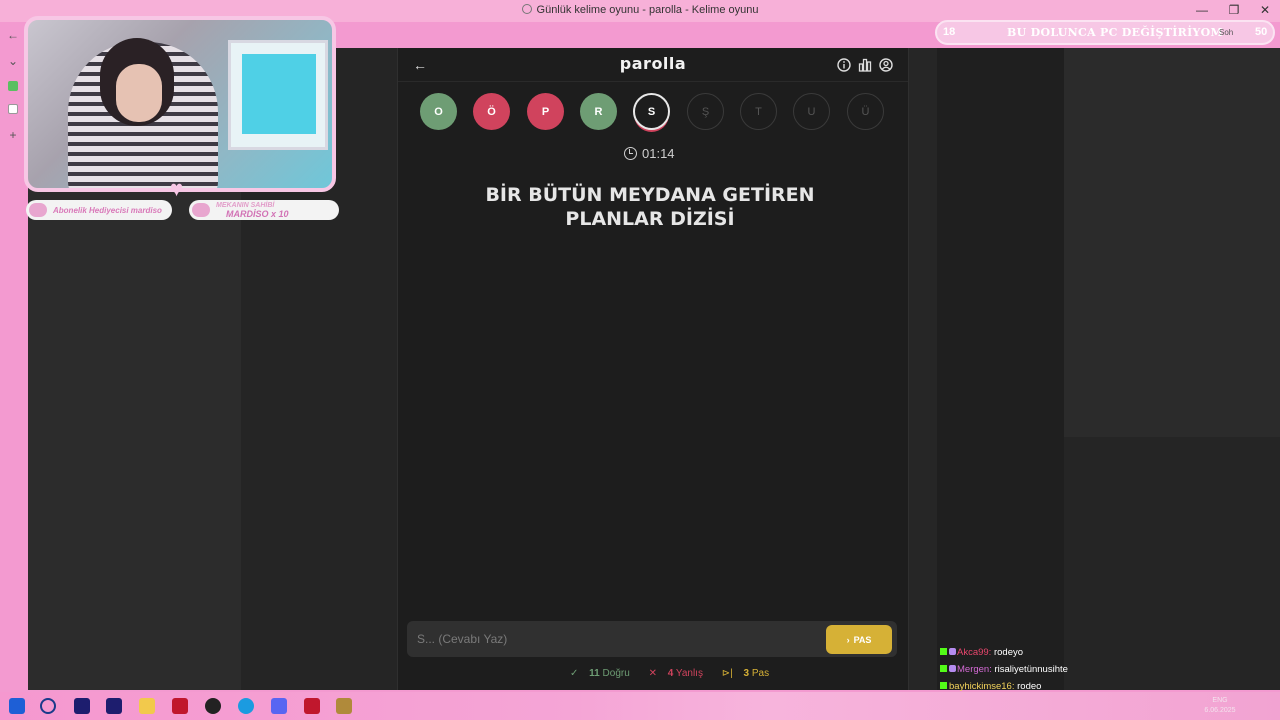  Describe the element at coordinates (859, 639) in the screenshot. I see `pas-button: › PAS` at that location.